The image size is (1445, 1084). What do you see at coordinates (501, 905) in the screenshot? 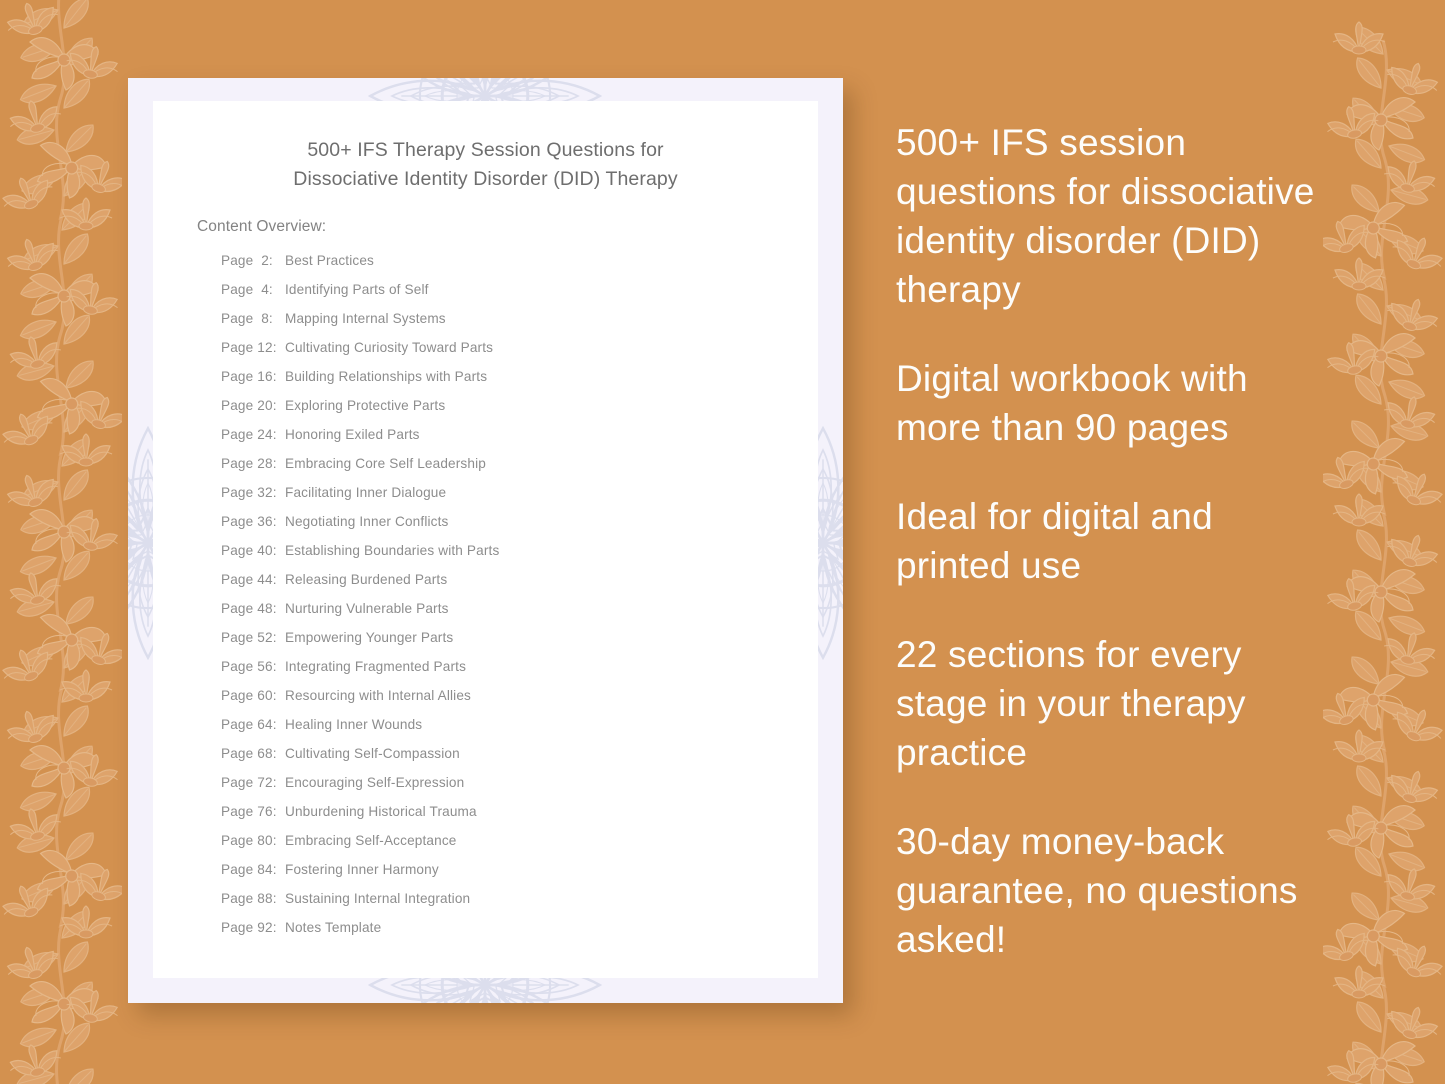
I see `toc-row: Page 88: Sustaining Internal Integration` at bounding box center [501, 905].